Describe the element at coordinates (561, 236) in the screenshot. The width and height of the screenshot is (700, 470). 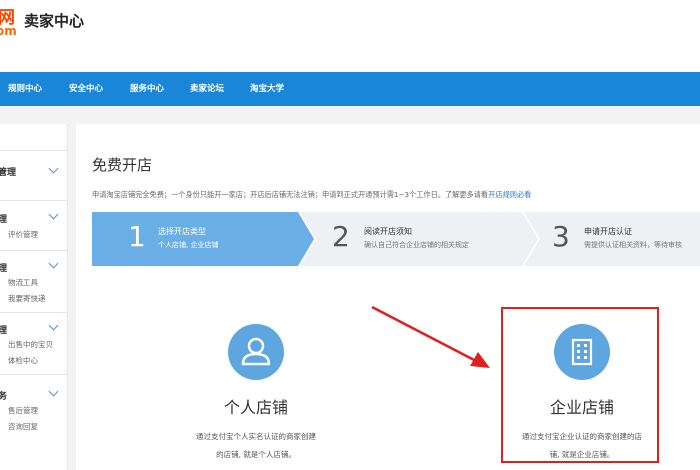
I see `step-number: 3` at that location.